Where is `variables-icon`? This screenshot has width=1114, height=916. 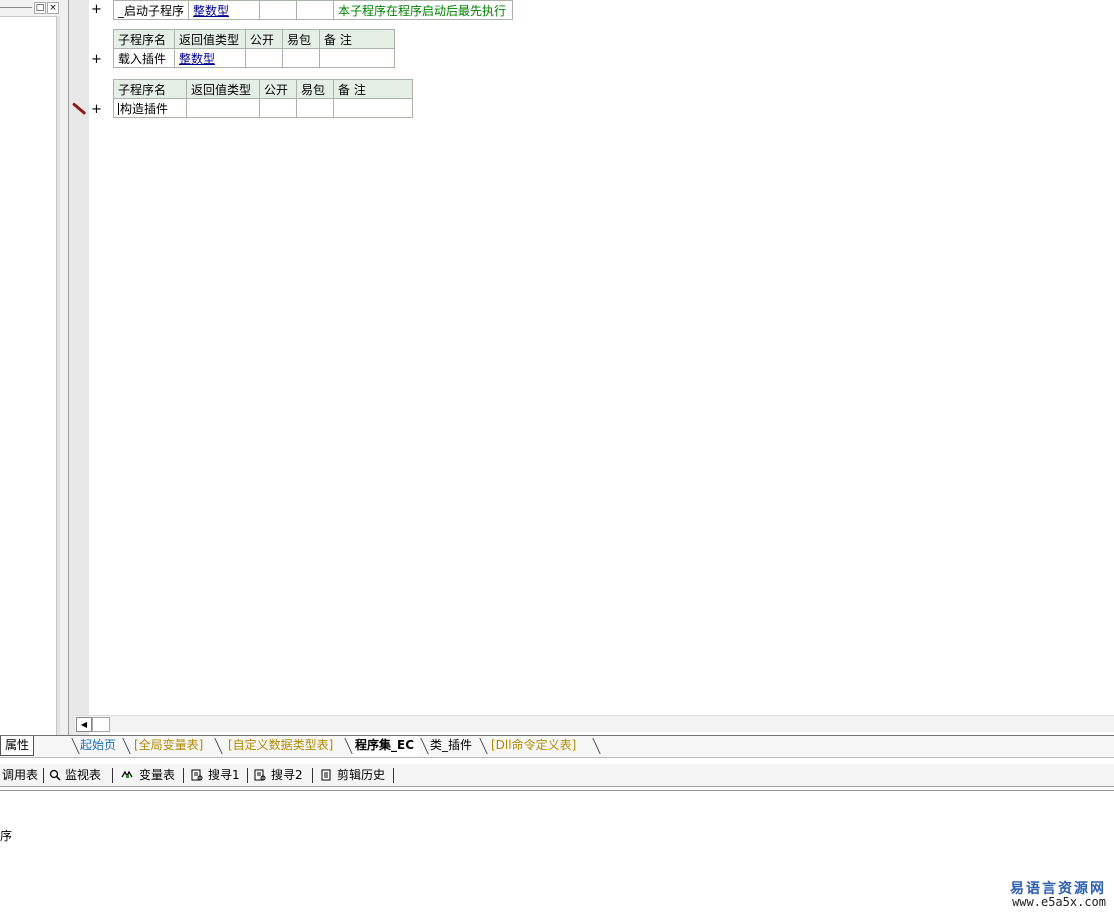 variables-icon is located at coordinates (127, 774).